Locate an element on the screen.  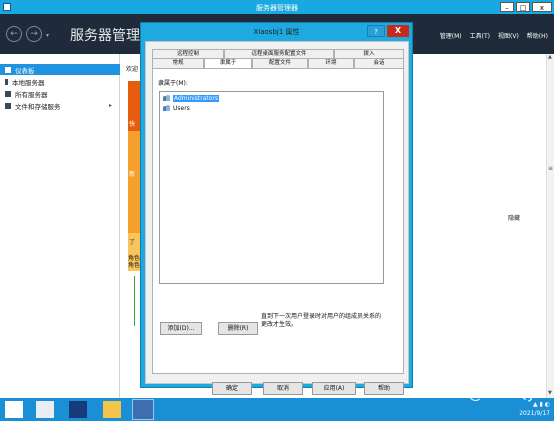
status-line is located at coordinates (134, 301).